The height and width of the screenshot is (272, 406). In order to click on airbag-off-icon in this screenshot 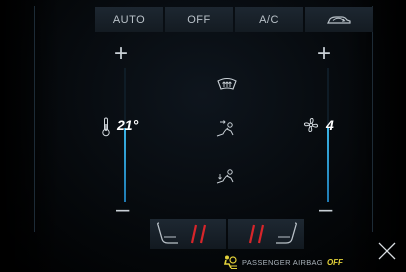, I will do `click(230, 262)`.